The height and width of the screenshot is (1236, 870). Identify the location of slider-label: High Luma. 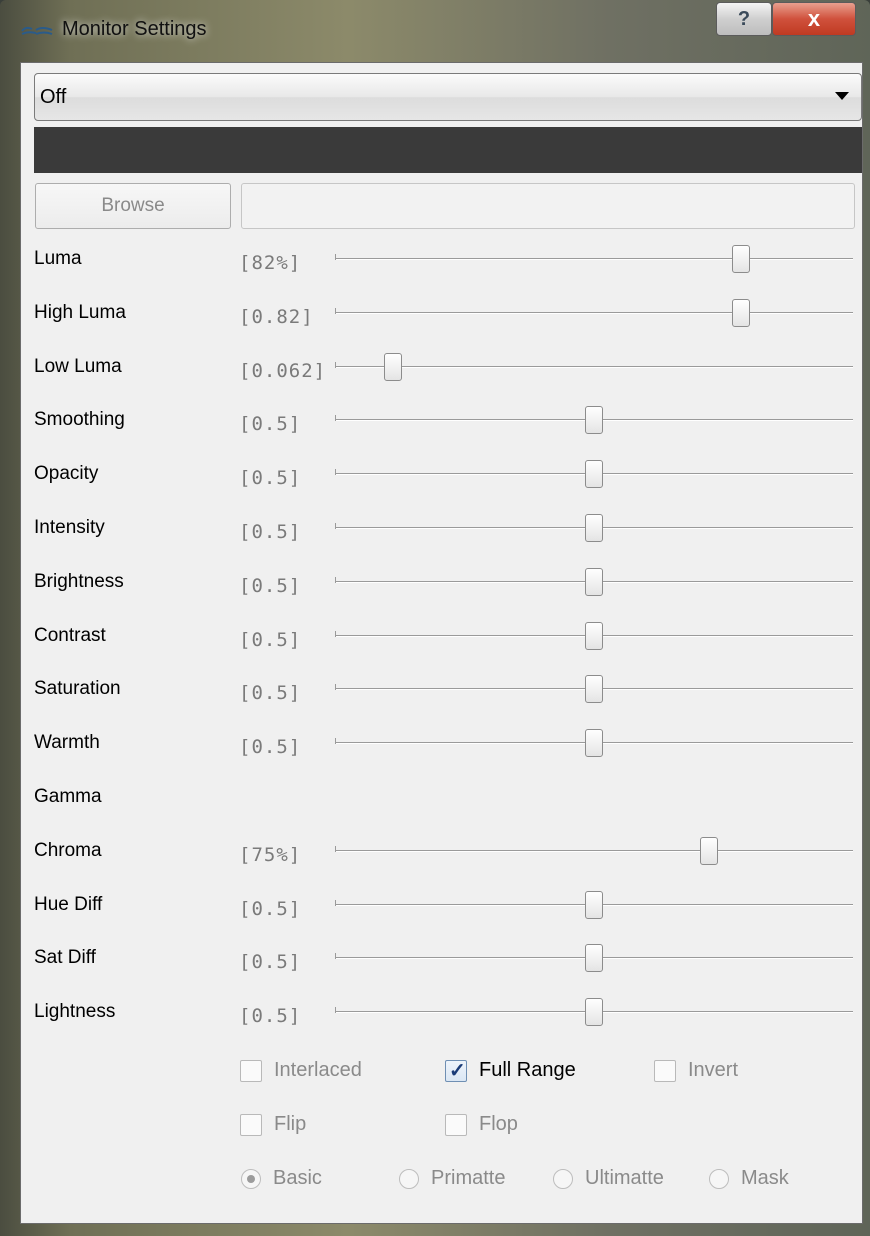
(80, 312).